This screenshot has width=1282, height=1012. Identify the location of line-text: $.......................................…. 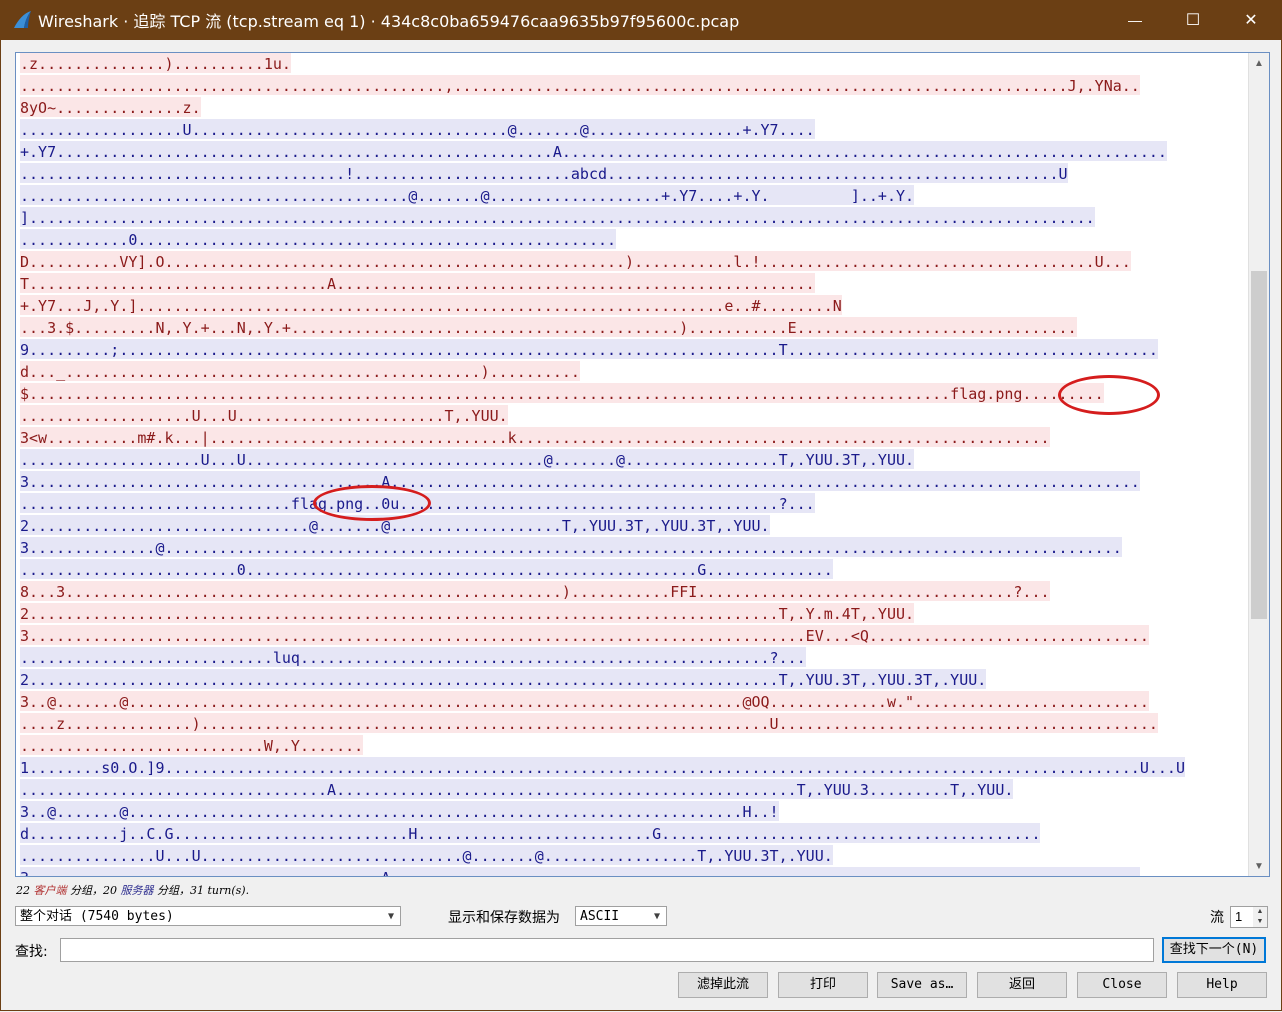
(562, 393).